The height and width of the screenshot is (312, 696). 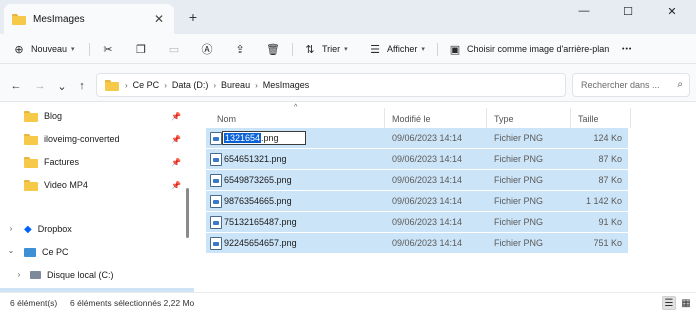 I want to click on more-options-button: •••, so click(x=627, y=49).